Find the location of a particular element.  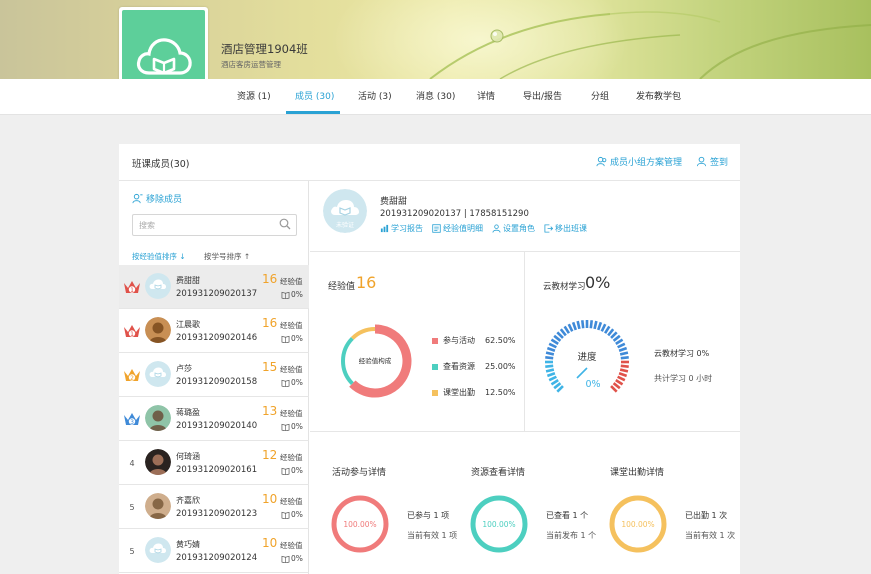

tab-activities: 活动 (3) is located at coordinates (375, 97).